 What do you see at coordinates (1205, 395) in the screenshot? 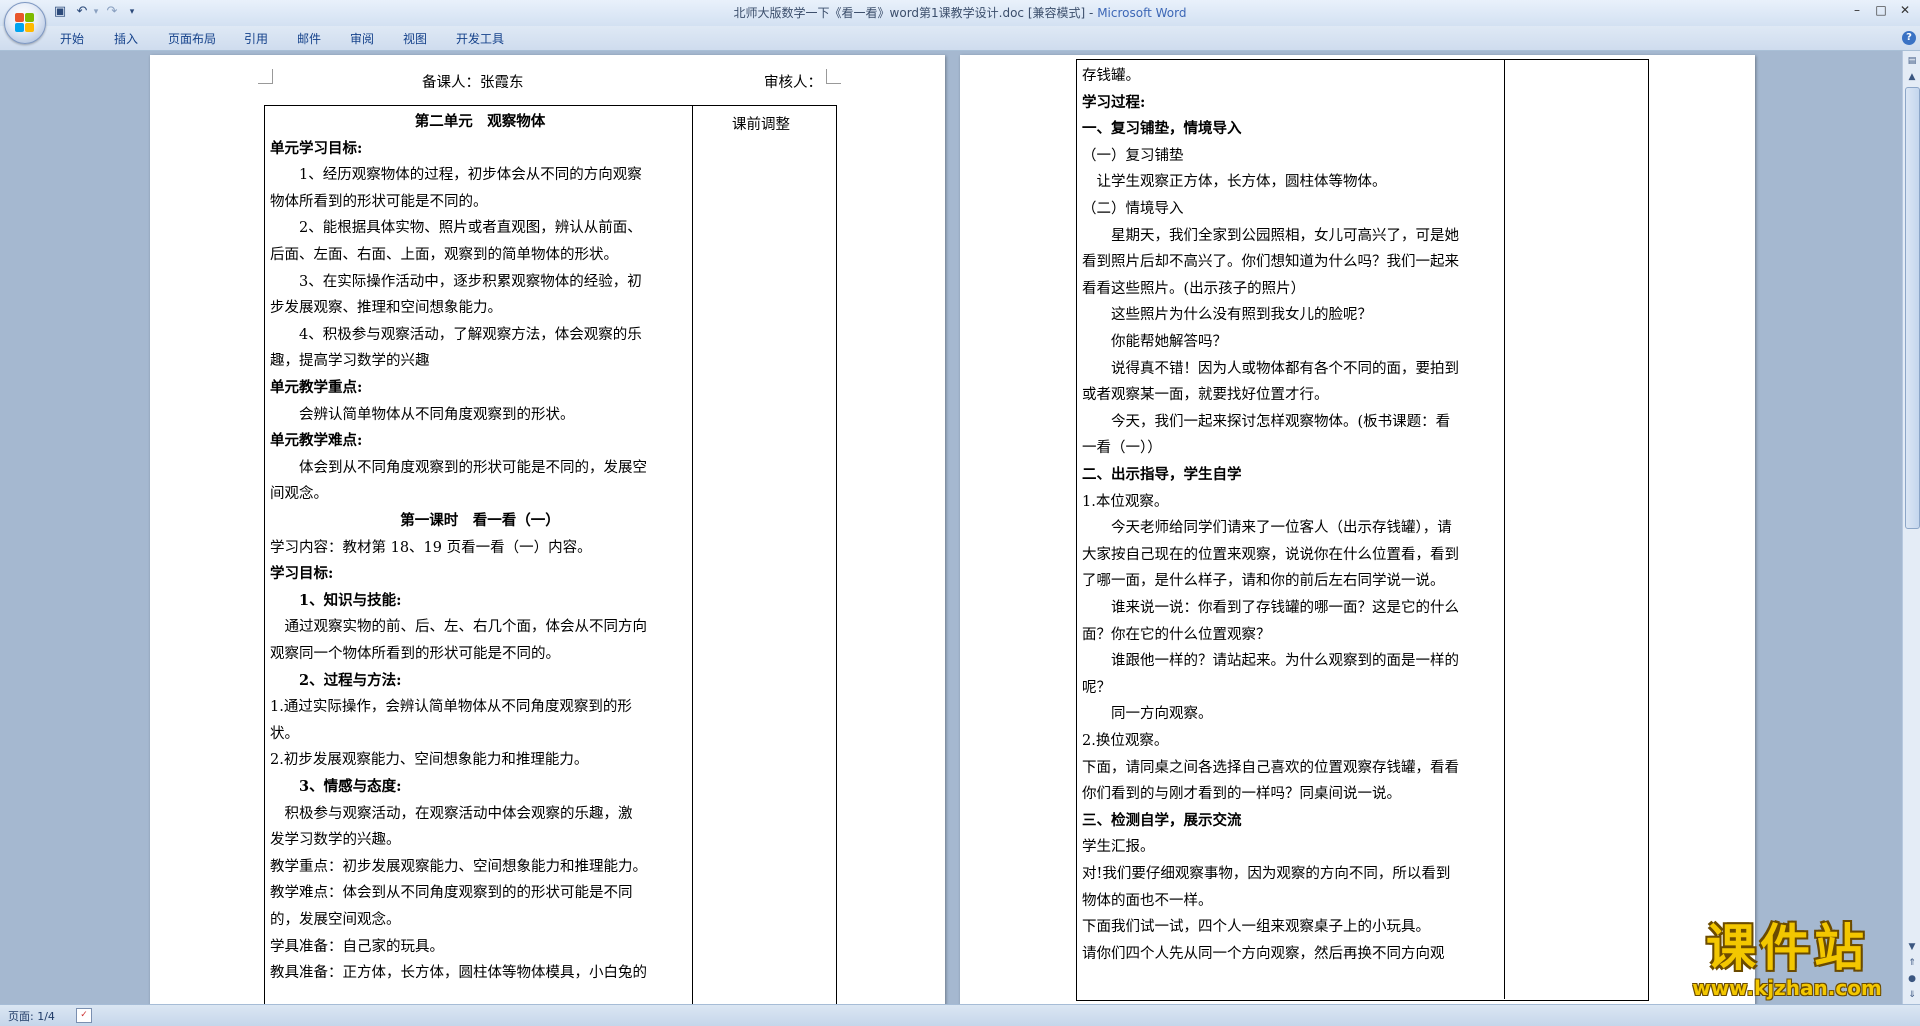
I see `text-line: 或者观察某一面，就要找好位置才行。` at bounding box center [1205, 395].